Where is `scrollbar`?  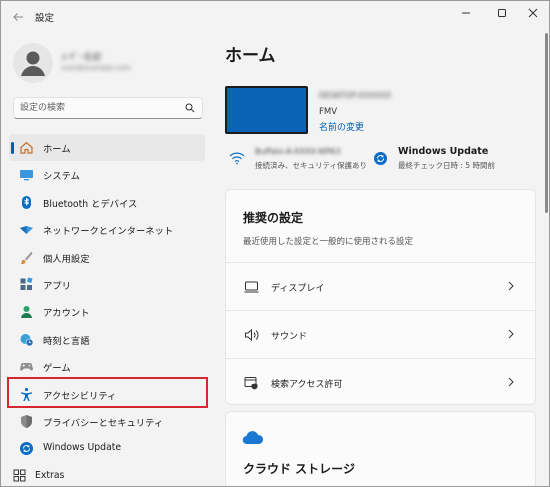
scrollbar is located at coordinates (546, 123).